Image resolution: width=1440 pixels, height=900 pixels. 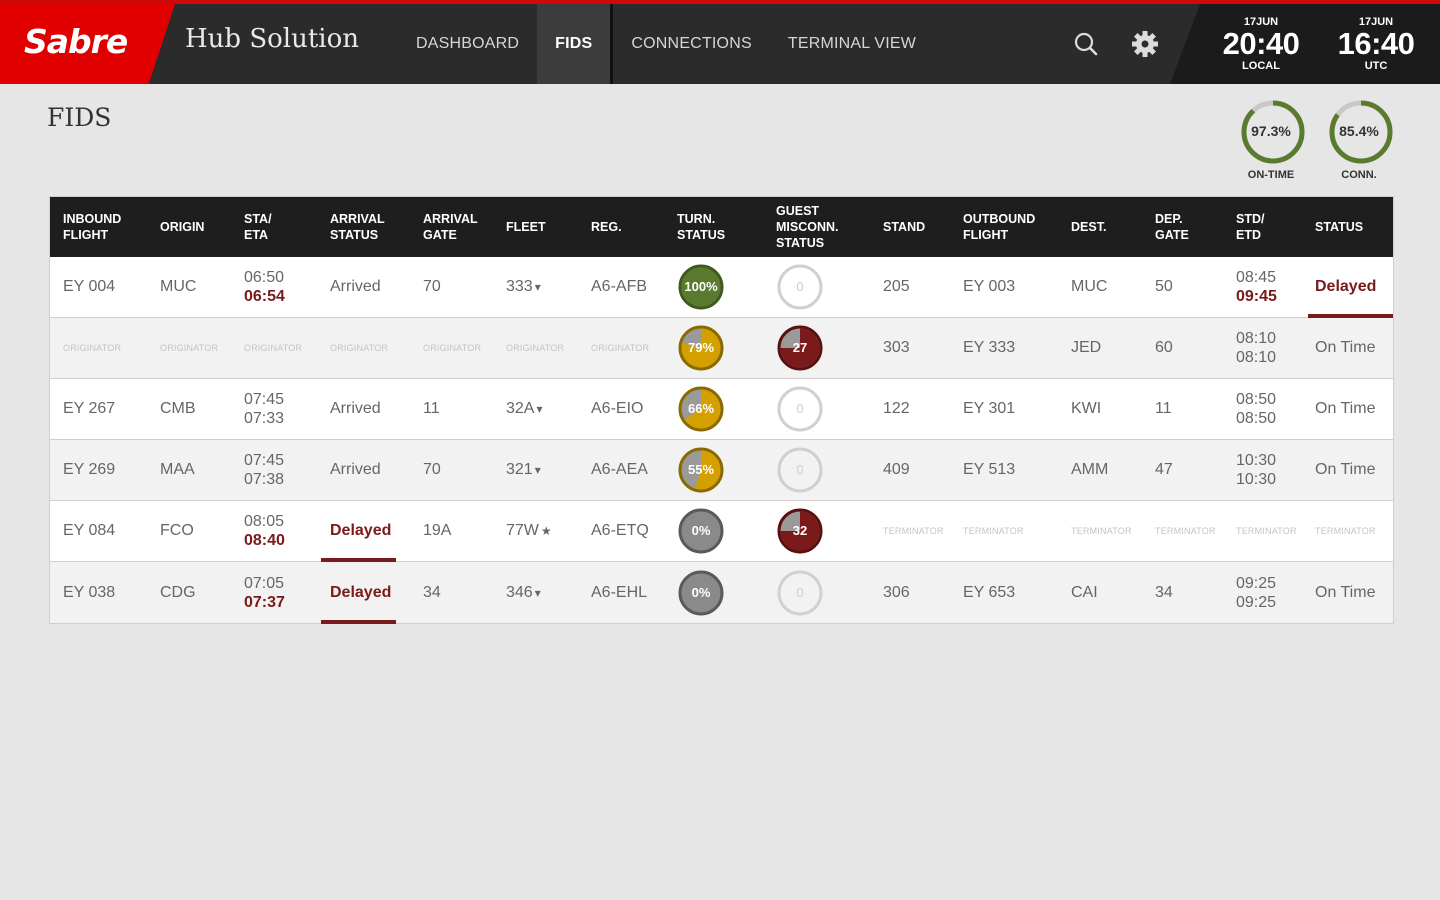 What do you see at coordinates (89, 470) in the screenshot?
I see `cell-inbound-flight: EY 269` at bounding box center [89, 470].